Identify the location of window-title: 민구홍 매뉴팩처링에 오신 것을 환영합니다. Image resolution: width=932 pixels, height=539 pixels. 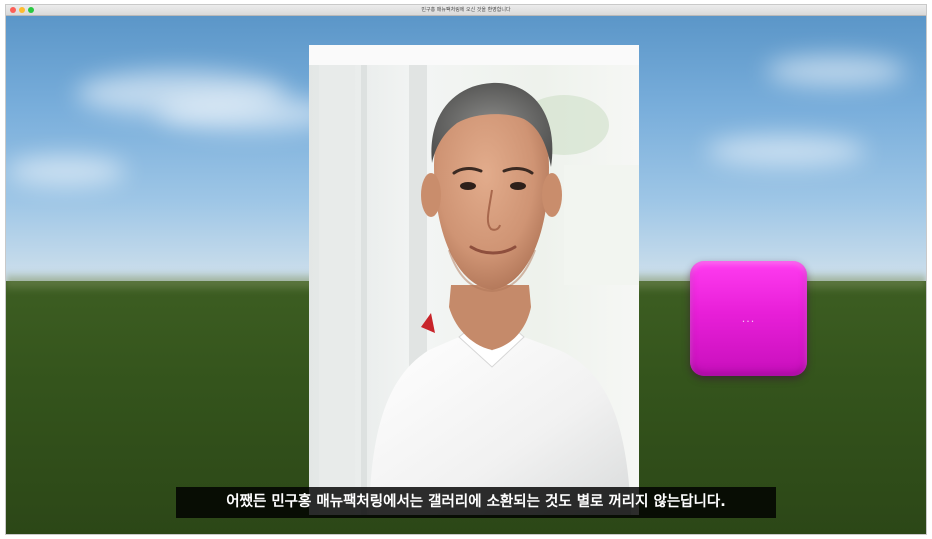
(466, 10).